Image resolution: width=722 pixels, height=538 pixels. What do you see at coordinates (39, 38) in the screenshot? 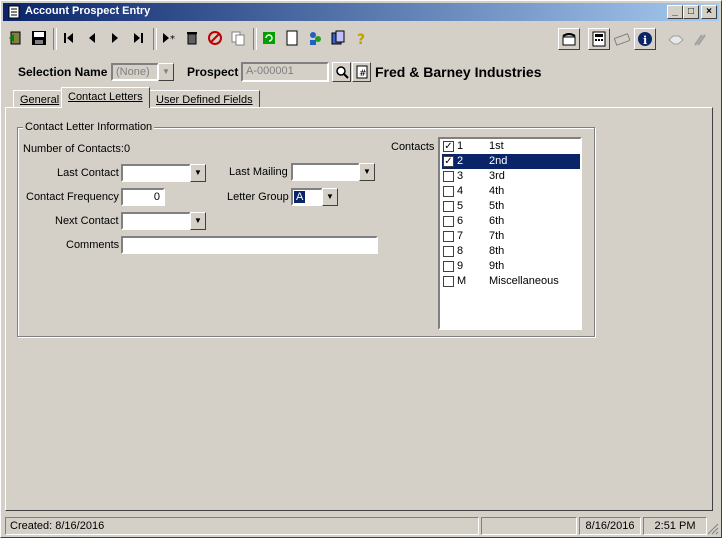
I see `save-icon` at bounding box center [39, 38].